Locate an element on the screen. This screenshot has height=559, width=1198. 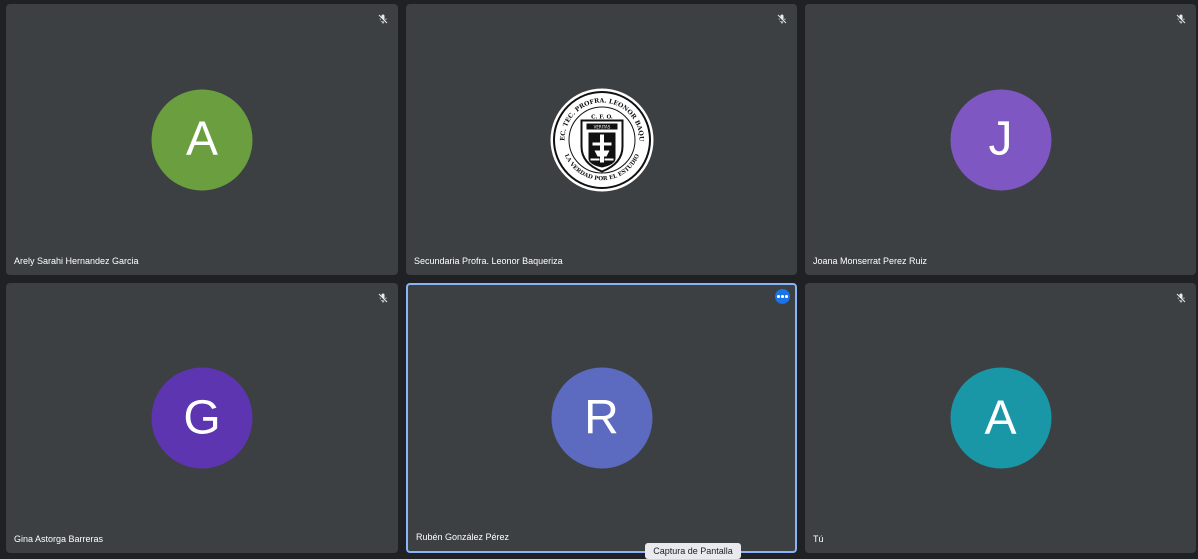
participant-name: Gina Astorga Barreras is located at coordinates (59, 539).